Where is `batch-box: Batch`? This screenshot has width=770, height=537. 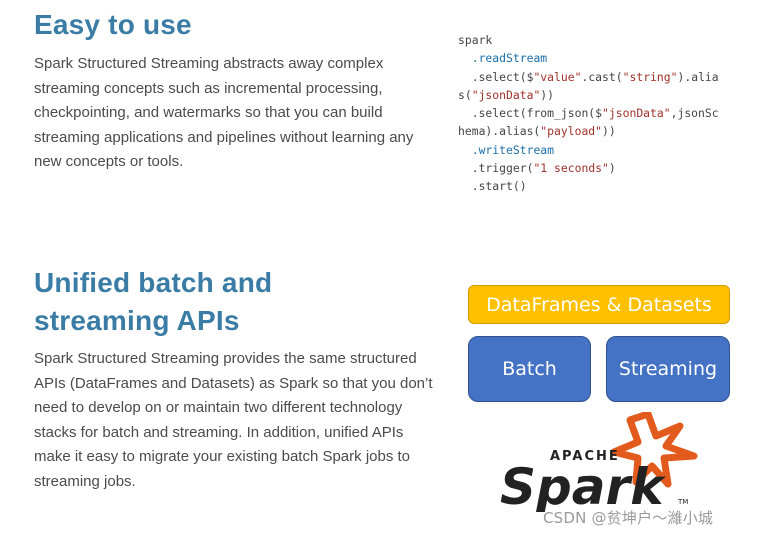 batch-box: Batch is located at coordinates (529, 369).